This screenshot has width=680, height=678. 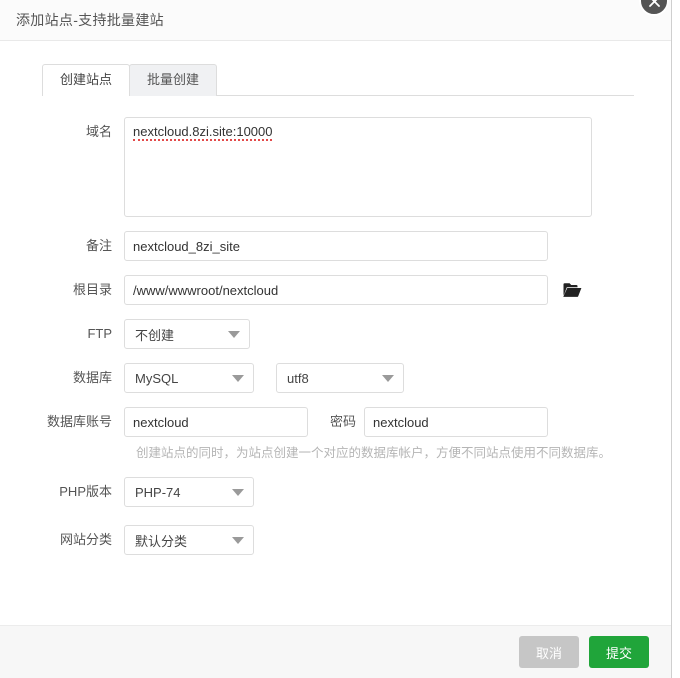 I want to click on cancel-button: 取消, so click(x=549, y=652).